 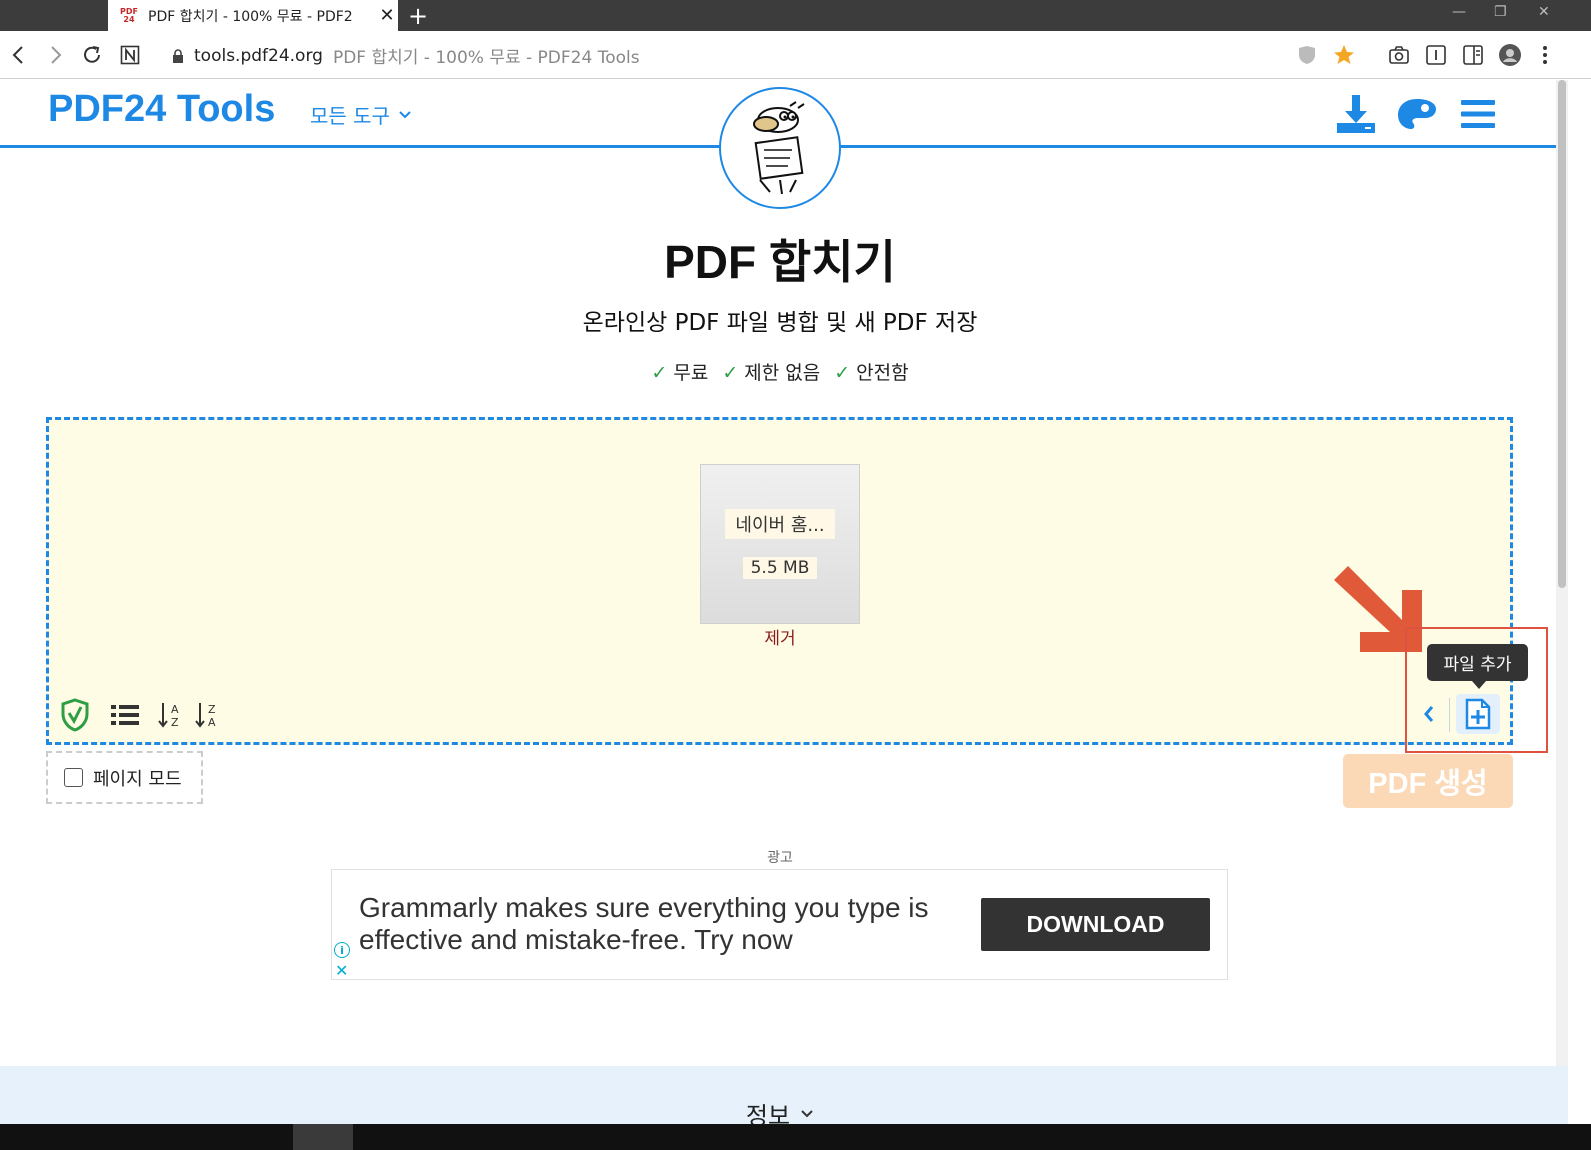 What do you see at coordinates (170, 715) in the screenshot?
I see `sort-a-z-icon: AZ` at bounding box center [170, 715].